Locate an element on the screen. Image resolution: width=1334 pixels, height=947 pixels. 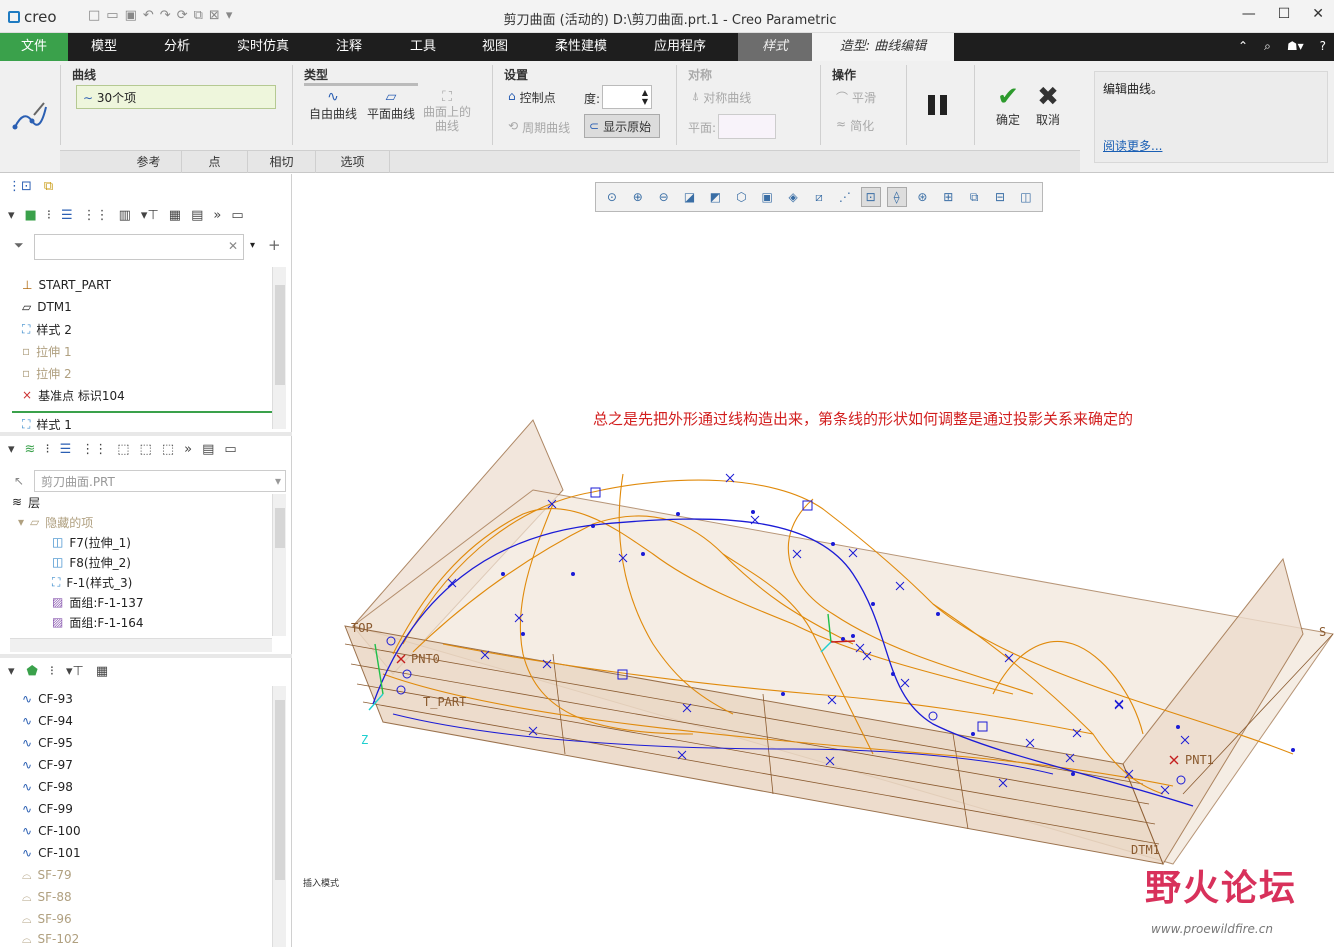
minimize-icon: — is located at coordinates (1249, 14).